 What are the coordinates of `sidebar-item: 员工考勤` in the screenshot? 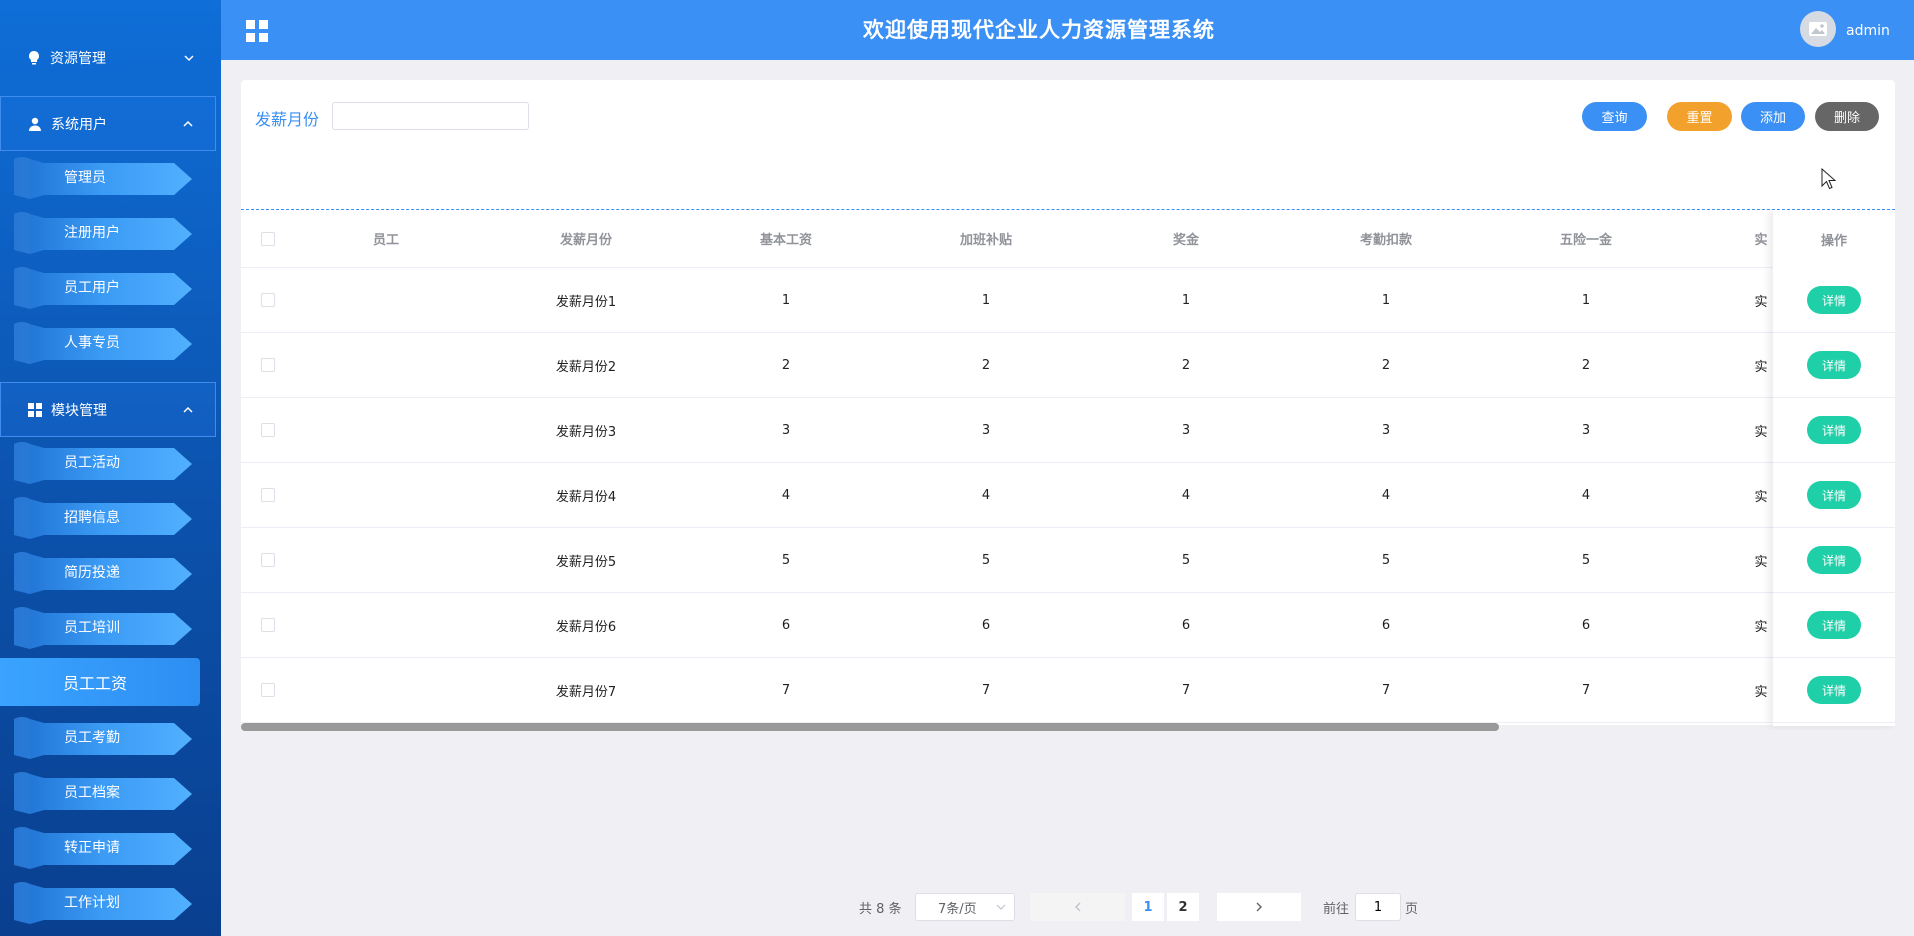 It's located at (103, 737).